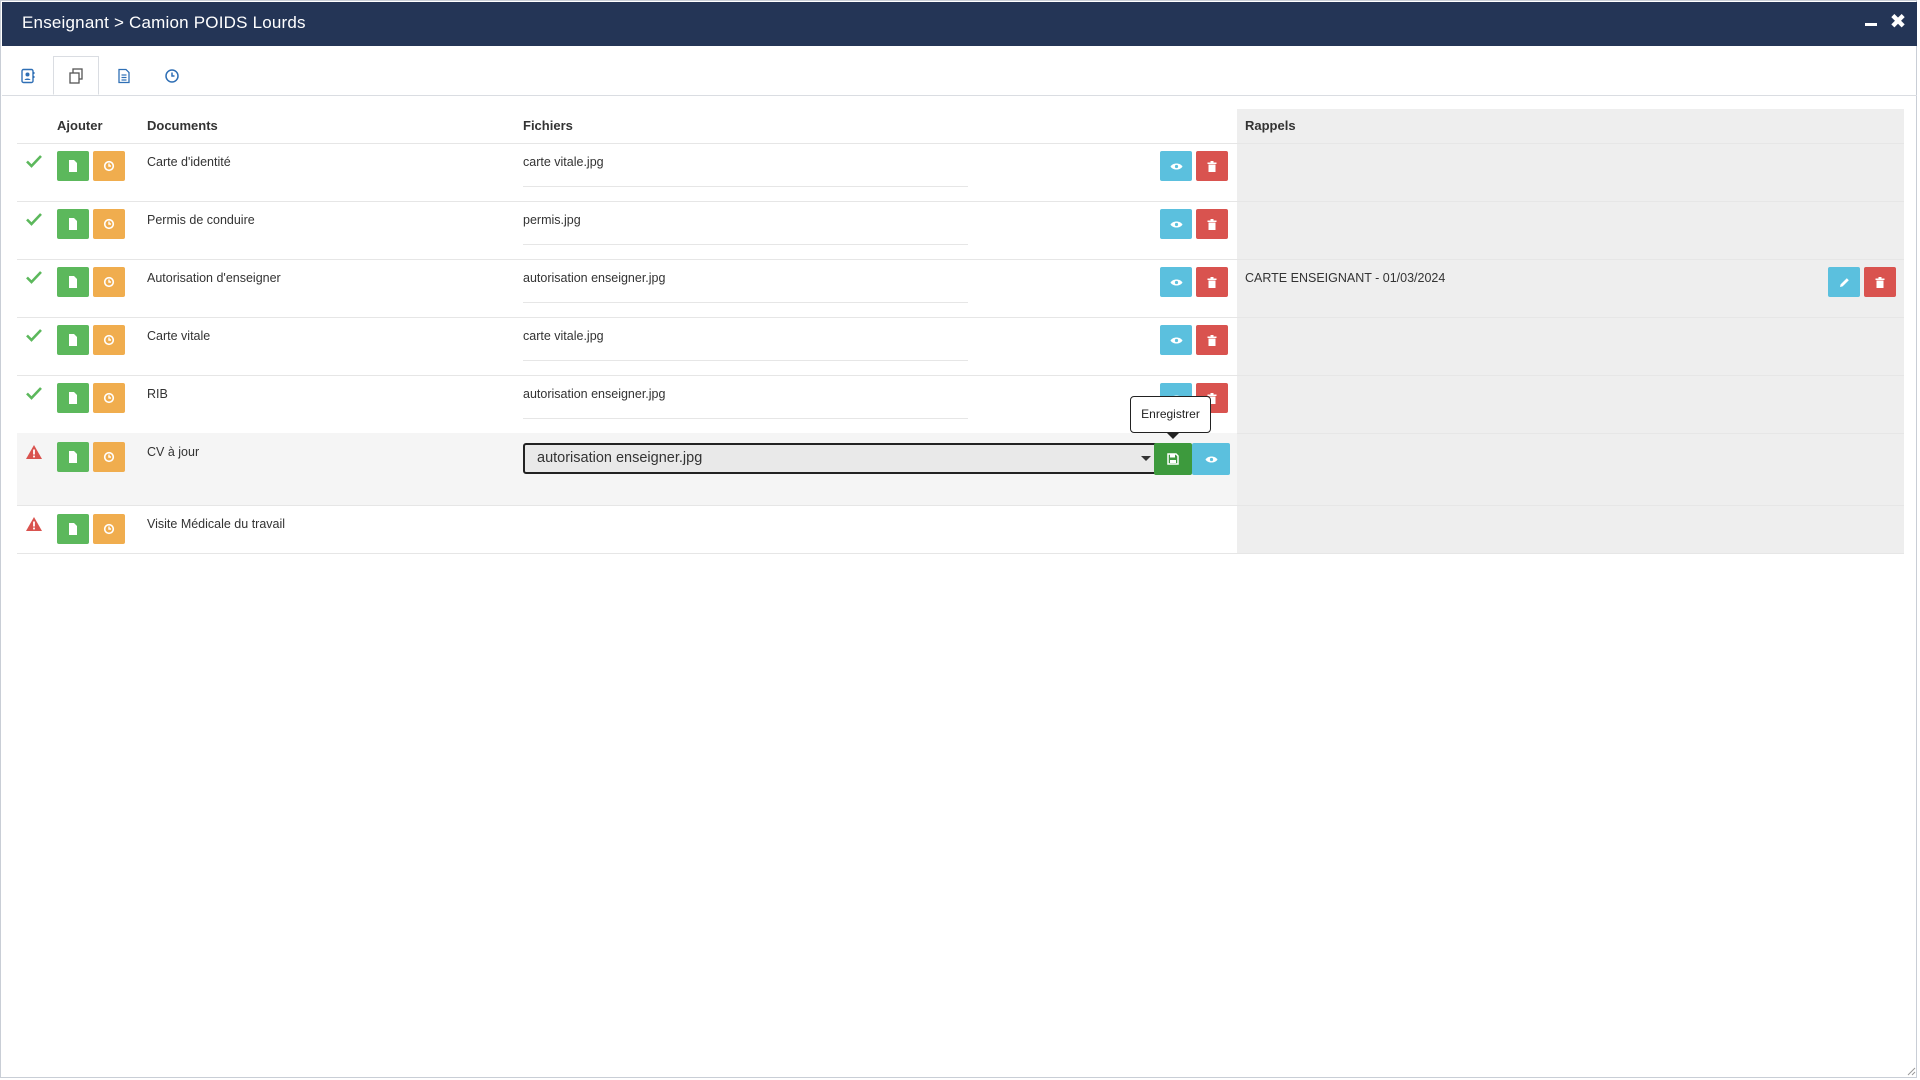  I want to click on save-button, so click(1173, 459).